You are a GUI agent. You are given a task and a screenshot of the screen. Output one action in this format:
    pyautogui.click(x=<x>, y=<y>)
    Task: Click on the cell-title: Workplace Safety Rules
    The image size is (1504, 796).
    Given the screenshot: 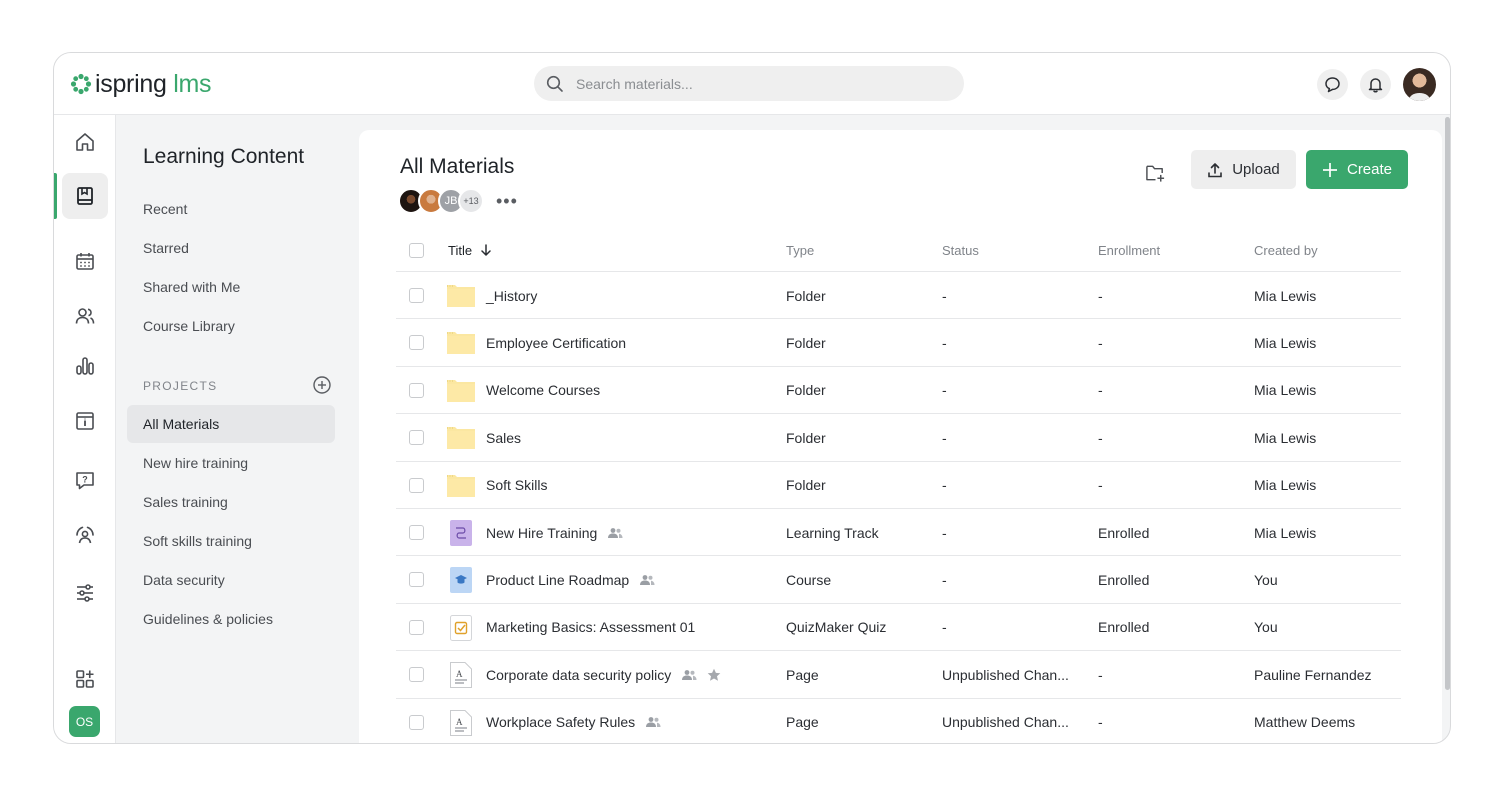 What is the action you would take?
    pyautogui.click(x=573, y=721)
    